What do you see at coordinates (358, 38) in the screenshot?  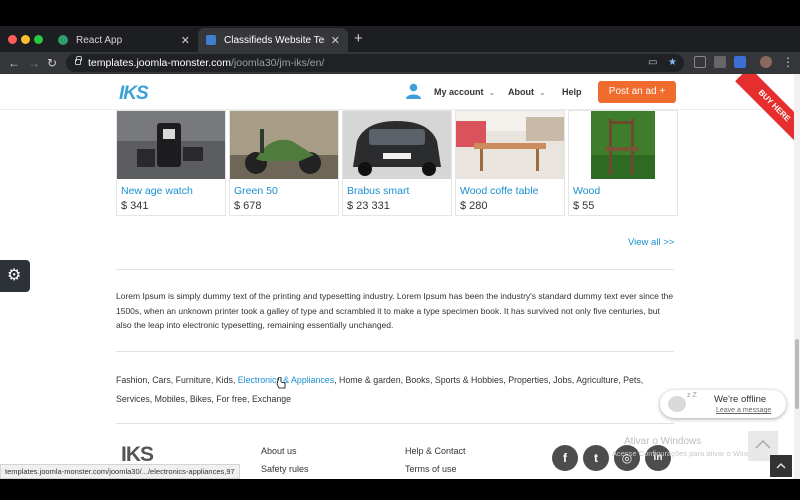 I see `new-tab-icon: +` at bounding box center [358, 38].